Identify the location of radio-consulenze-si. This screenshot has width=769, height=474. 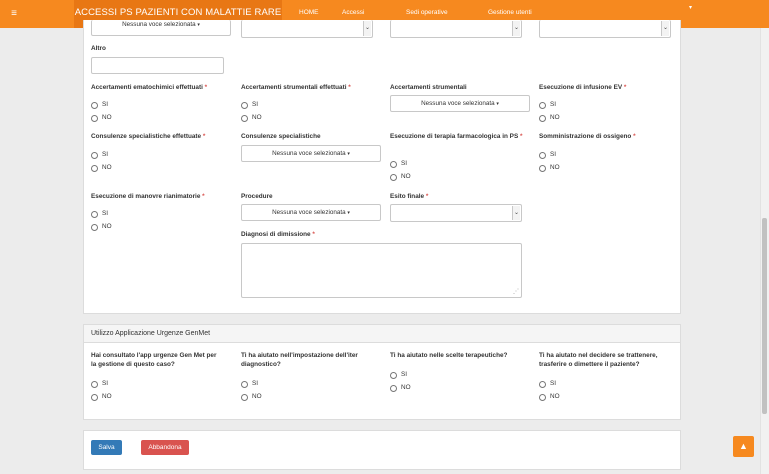
(94, 155).